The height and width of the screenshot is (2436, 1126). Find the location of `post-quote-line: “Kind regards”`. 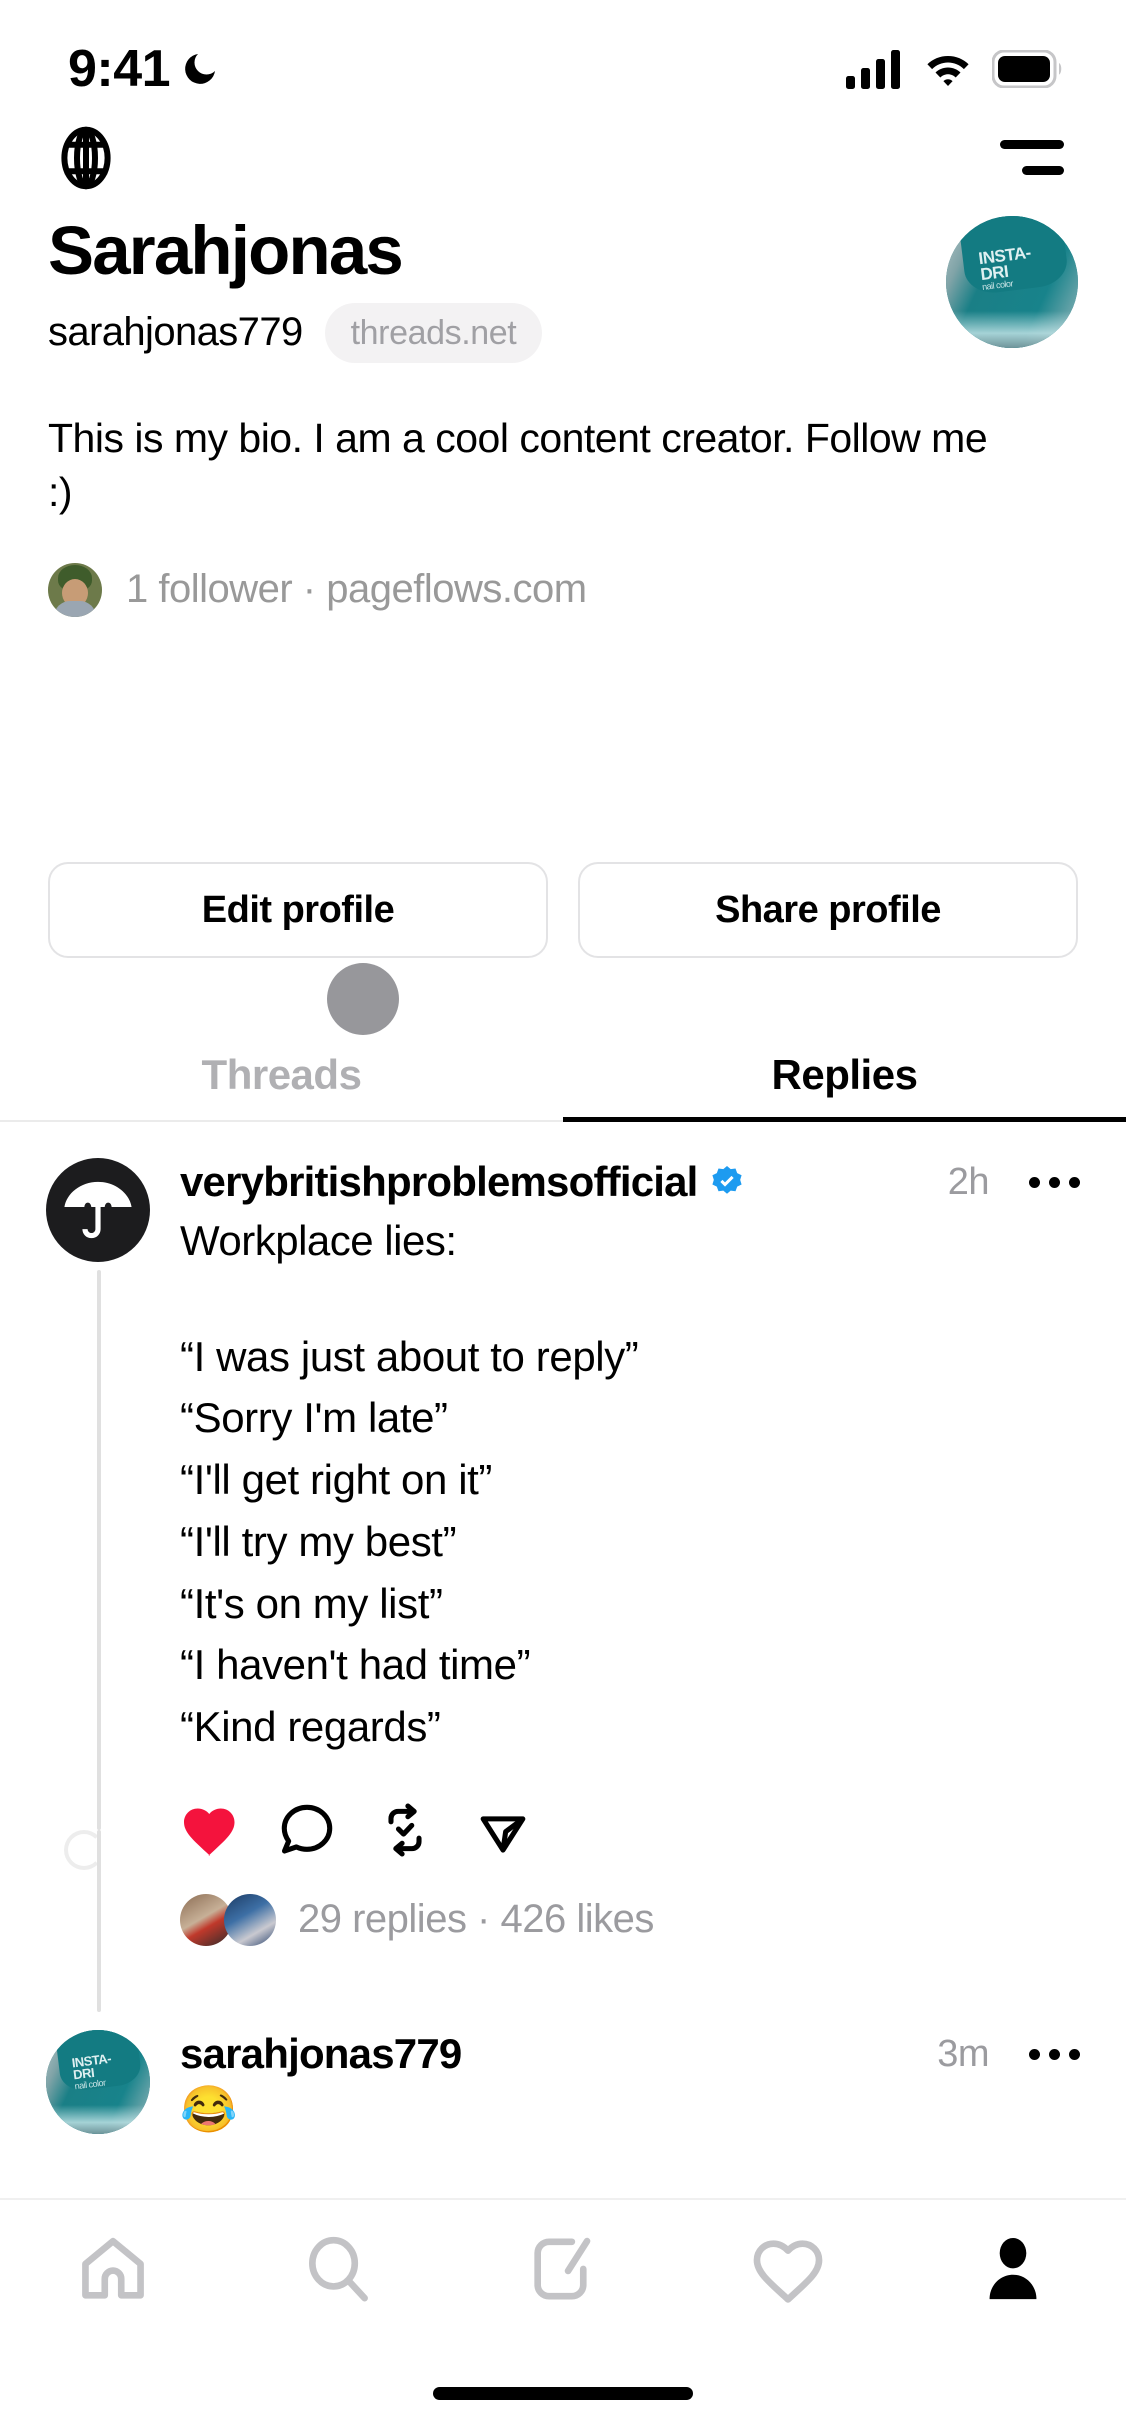

post-quote-line: “Kind regards” is located at coordinates (310, 1727).